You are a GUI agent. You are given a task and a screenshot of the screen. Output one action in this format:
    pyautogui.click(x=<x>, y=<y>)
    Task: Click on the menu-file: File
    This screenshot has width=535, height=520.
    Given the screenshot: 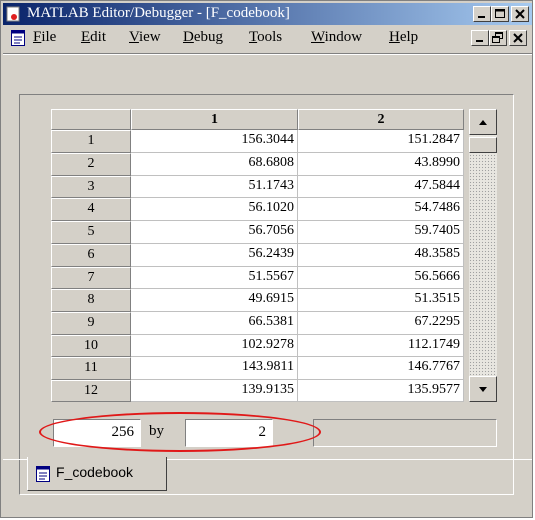 What is the action you would take?
    pyautogui.click(x=44, y=37)
    